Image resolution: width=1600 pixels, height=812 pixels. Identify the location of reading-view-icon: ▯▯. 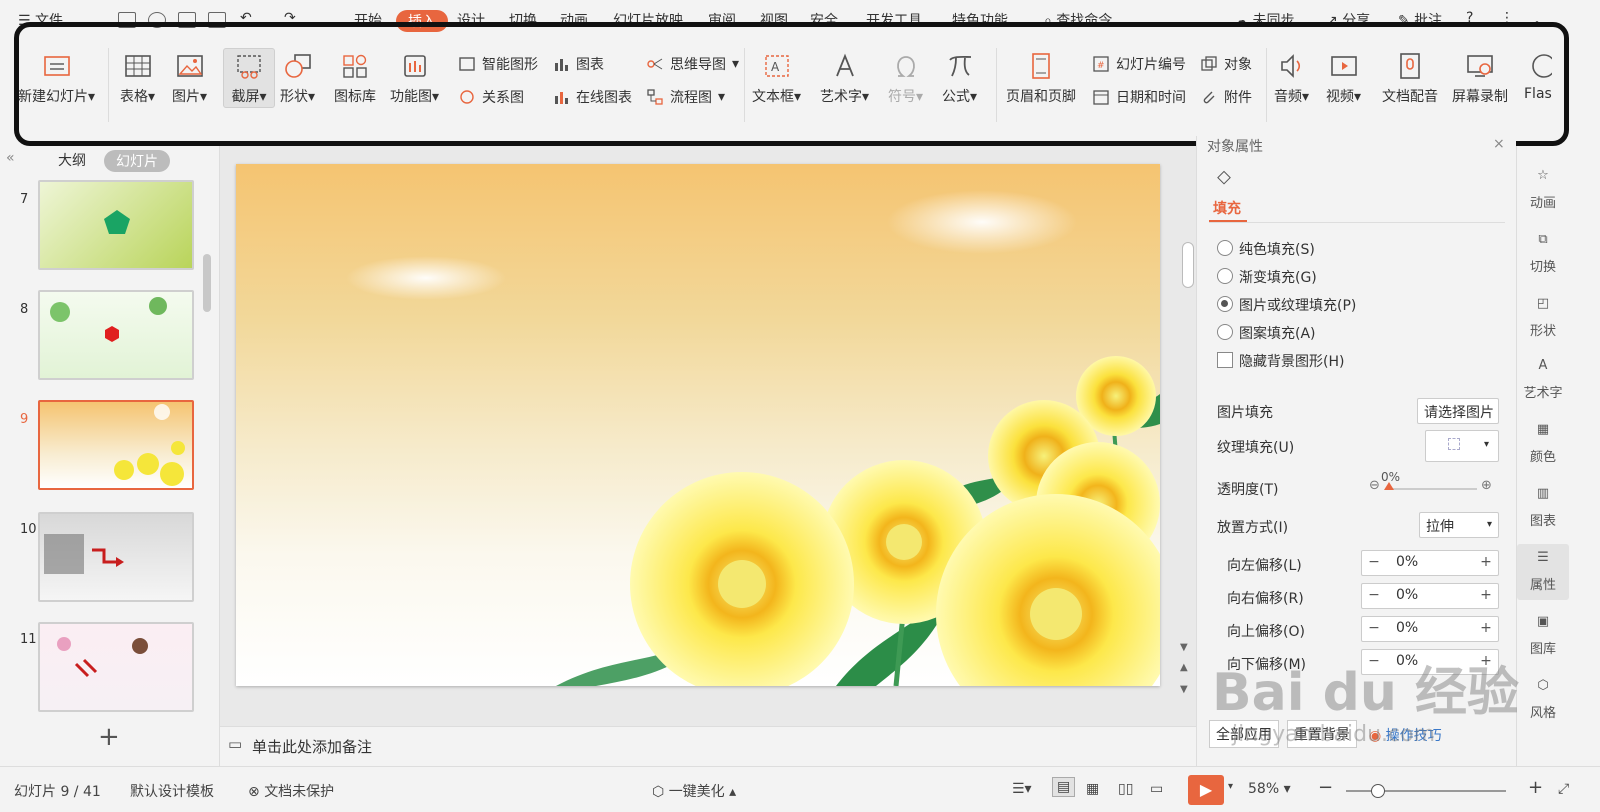
(1125, 789).